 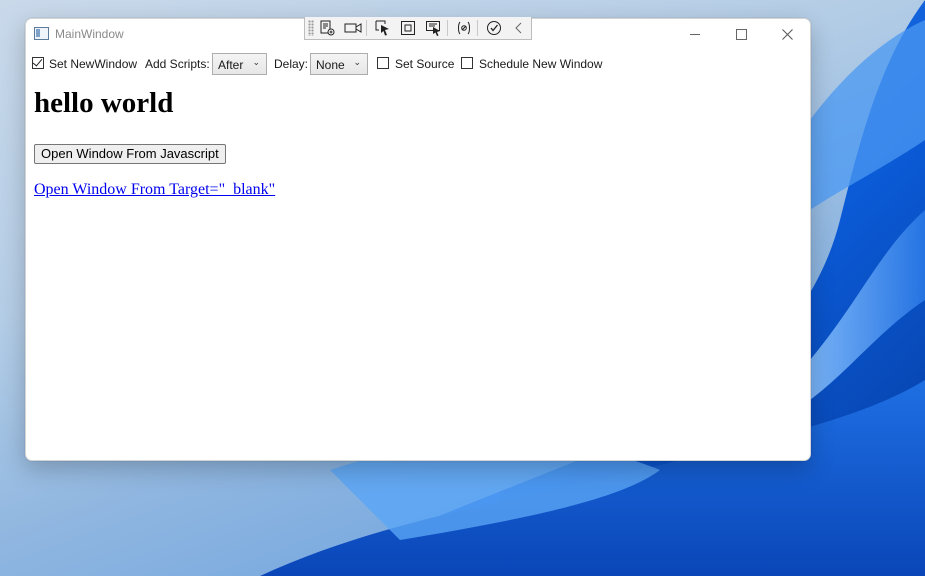 I want to click on close-icon, so click(x=787, y=34).